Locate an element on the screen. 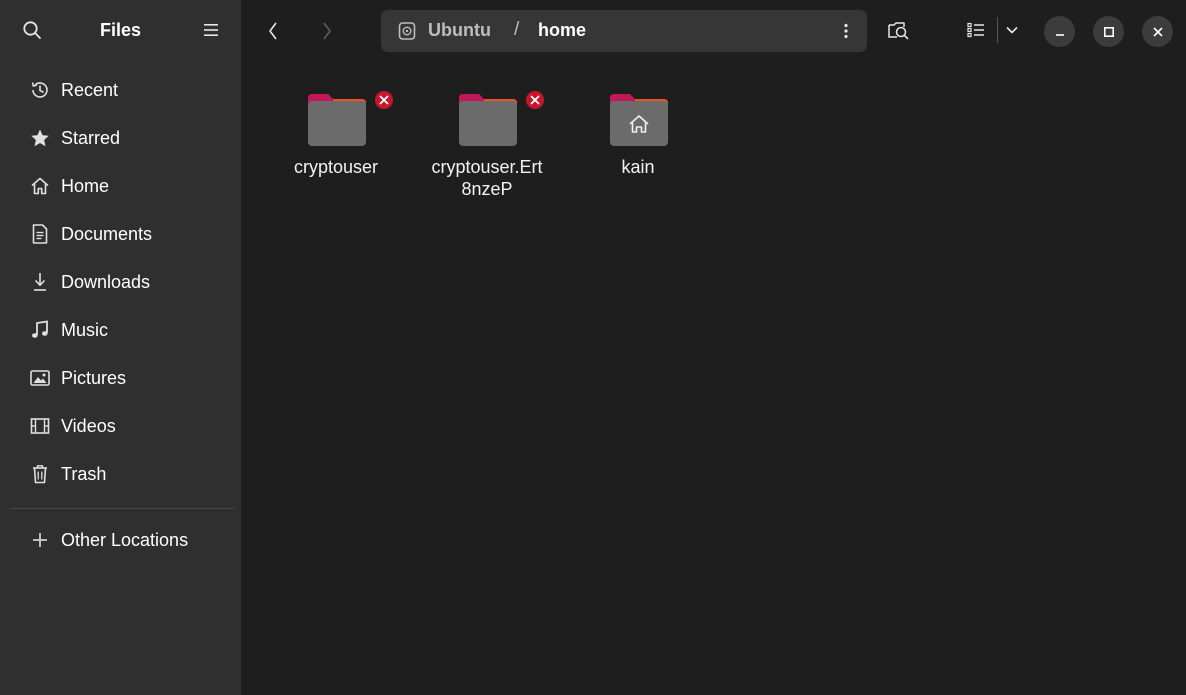 The width and height of the screenshot is (1186, 695). breadcrumb-current: home is located at coordinates (562, 30).